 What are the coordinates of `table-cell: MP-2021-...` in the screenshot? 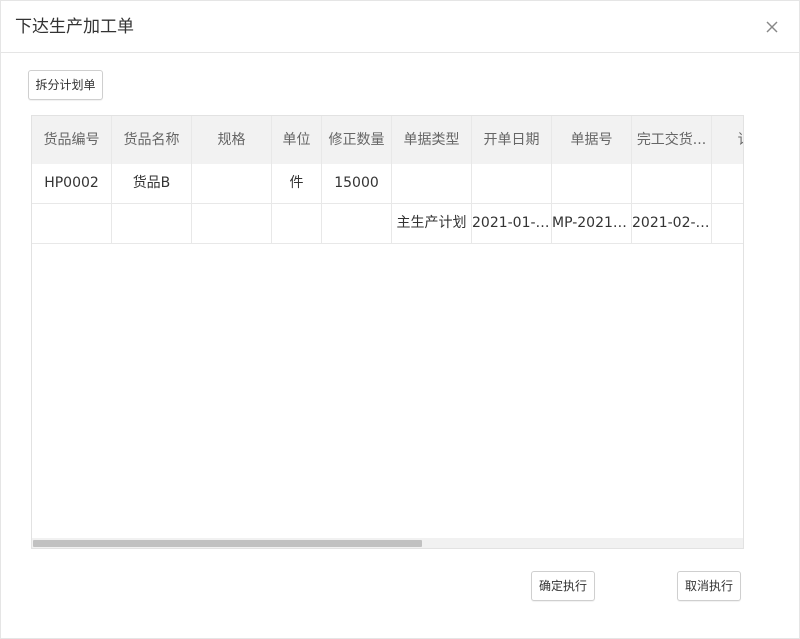 It's located at (592, 223).